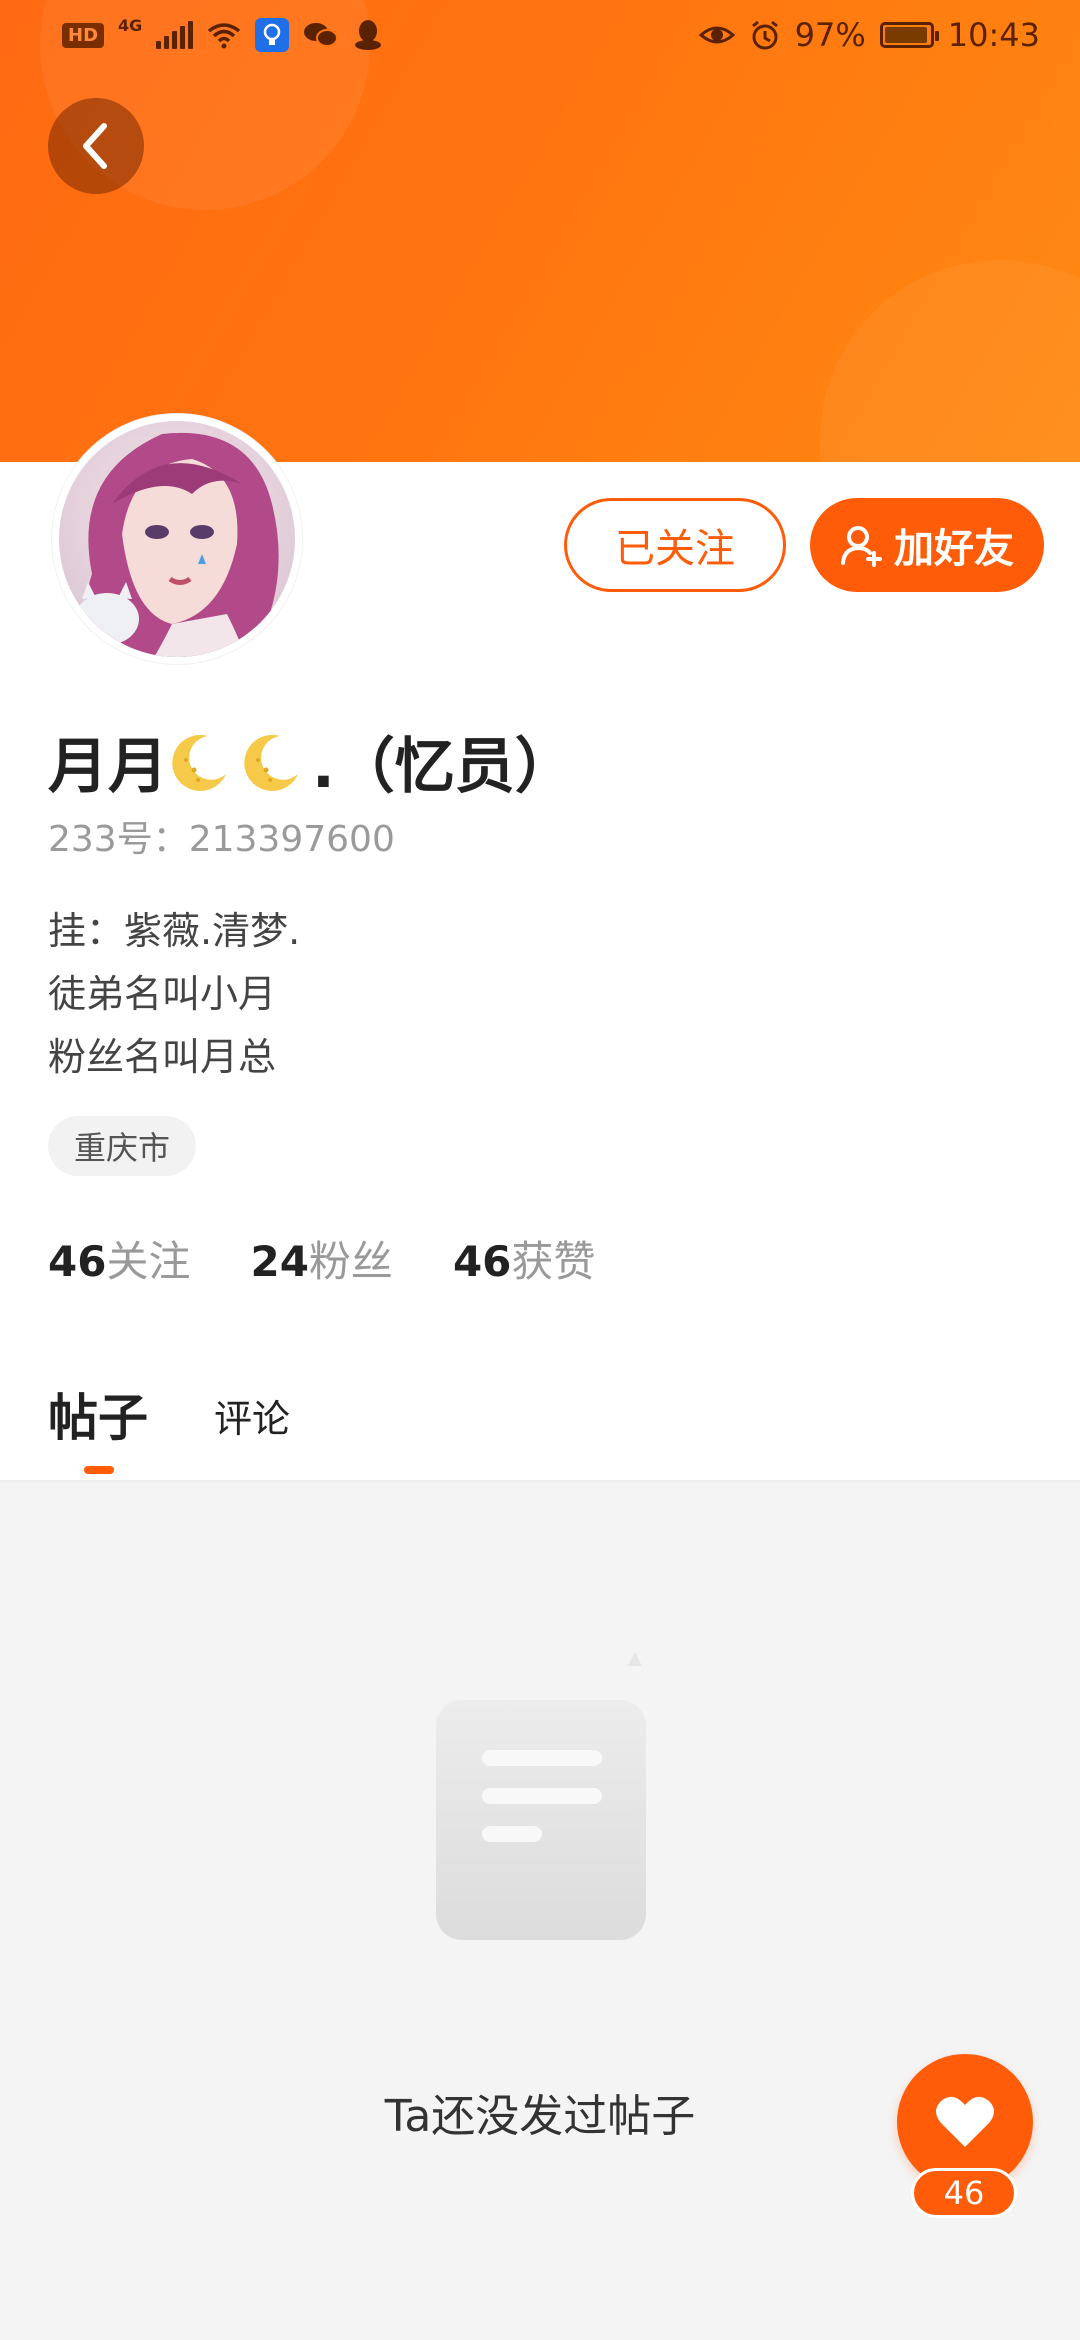 Image resolution: width=1080 pixels, height=2340 pixels. I want to click on username-suffix: .（忆员）, so click(443, 767).